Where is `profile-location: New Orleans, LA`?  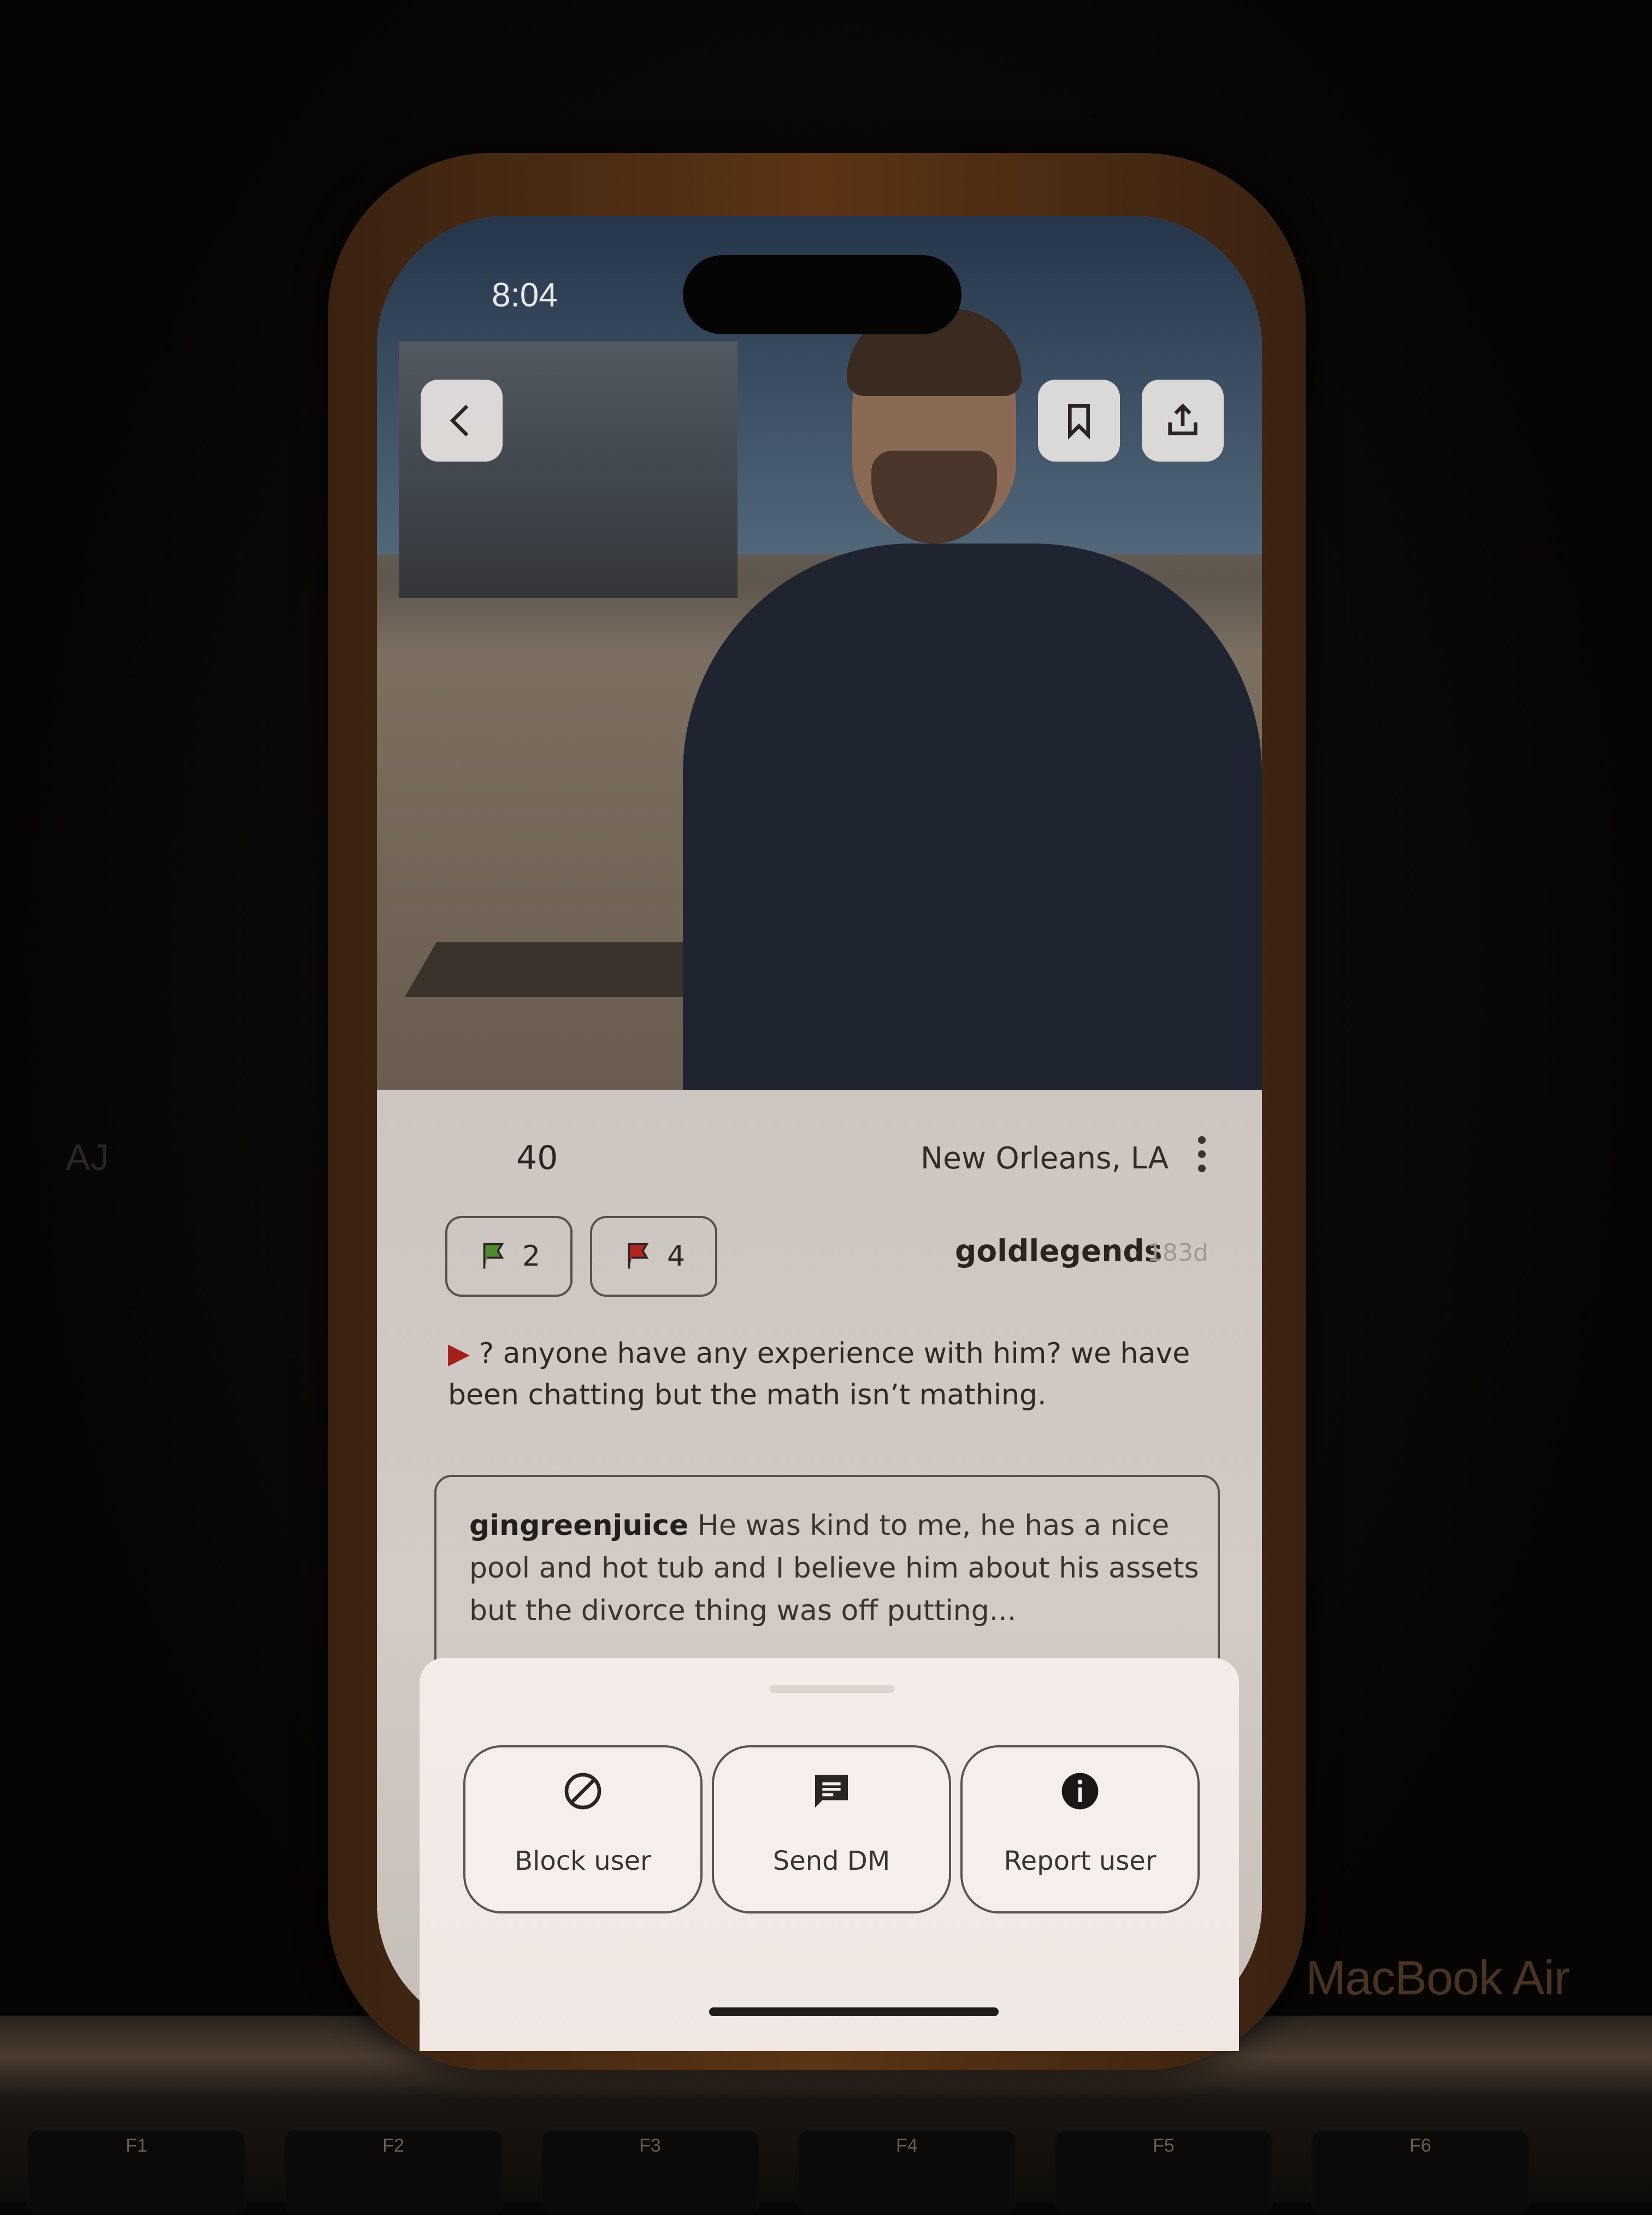
profile-location: New Orleans, LA is located at coordinates (1045, 1158).